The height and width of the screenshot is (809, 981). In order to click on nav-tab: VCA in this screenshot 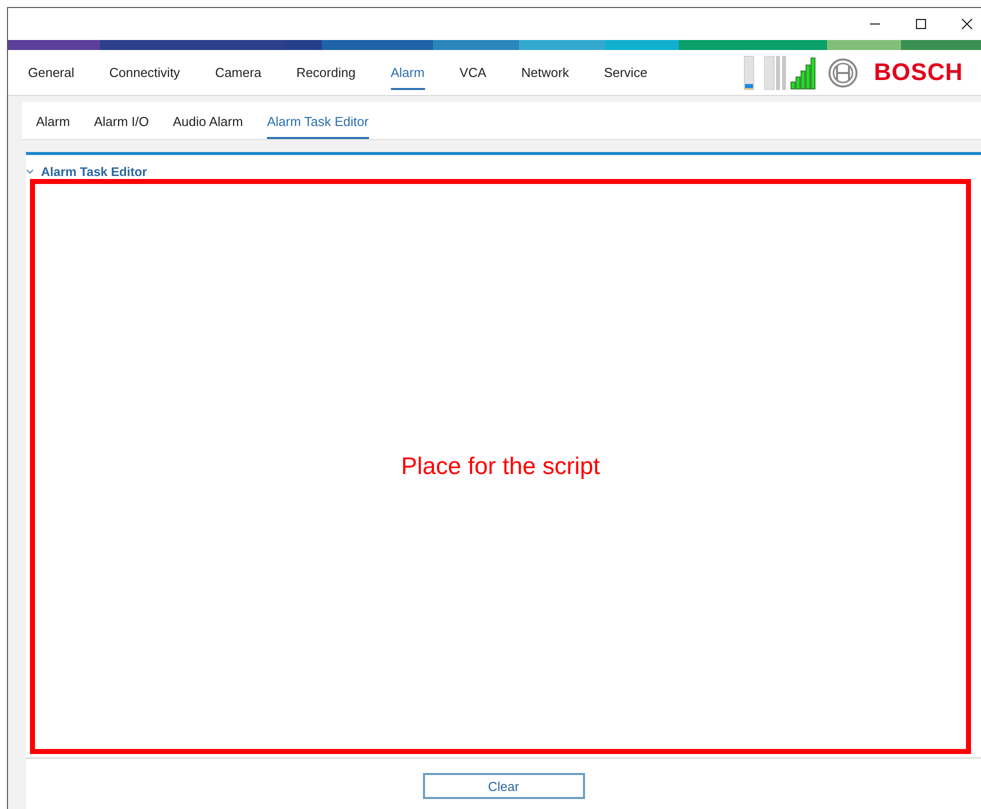, I will do `click(473, 72)`.